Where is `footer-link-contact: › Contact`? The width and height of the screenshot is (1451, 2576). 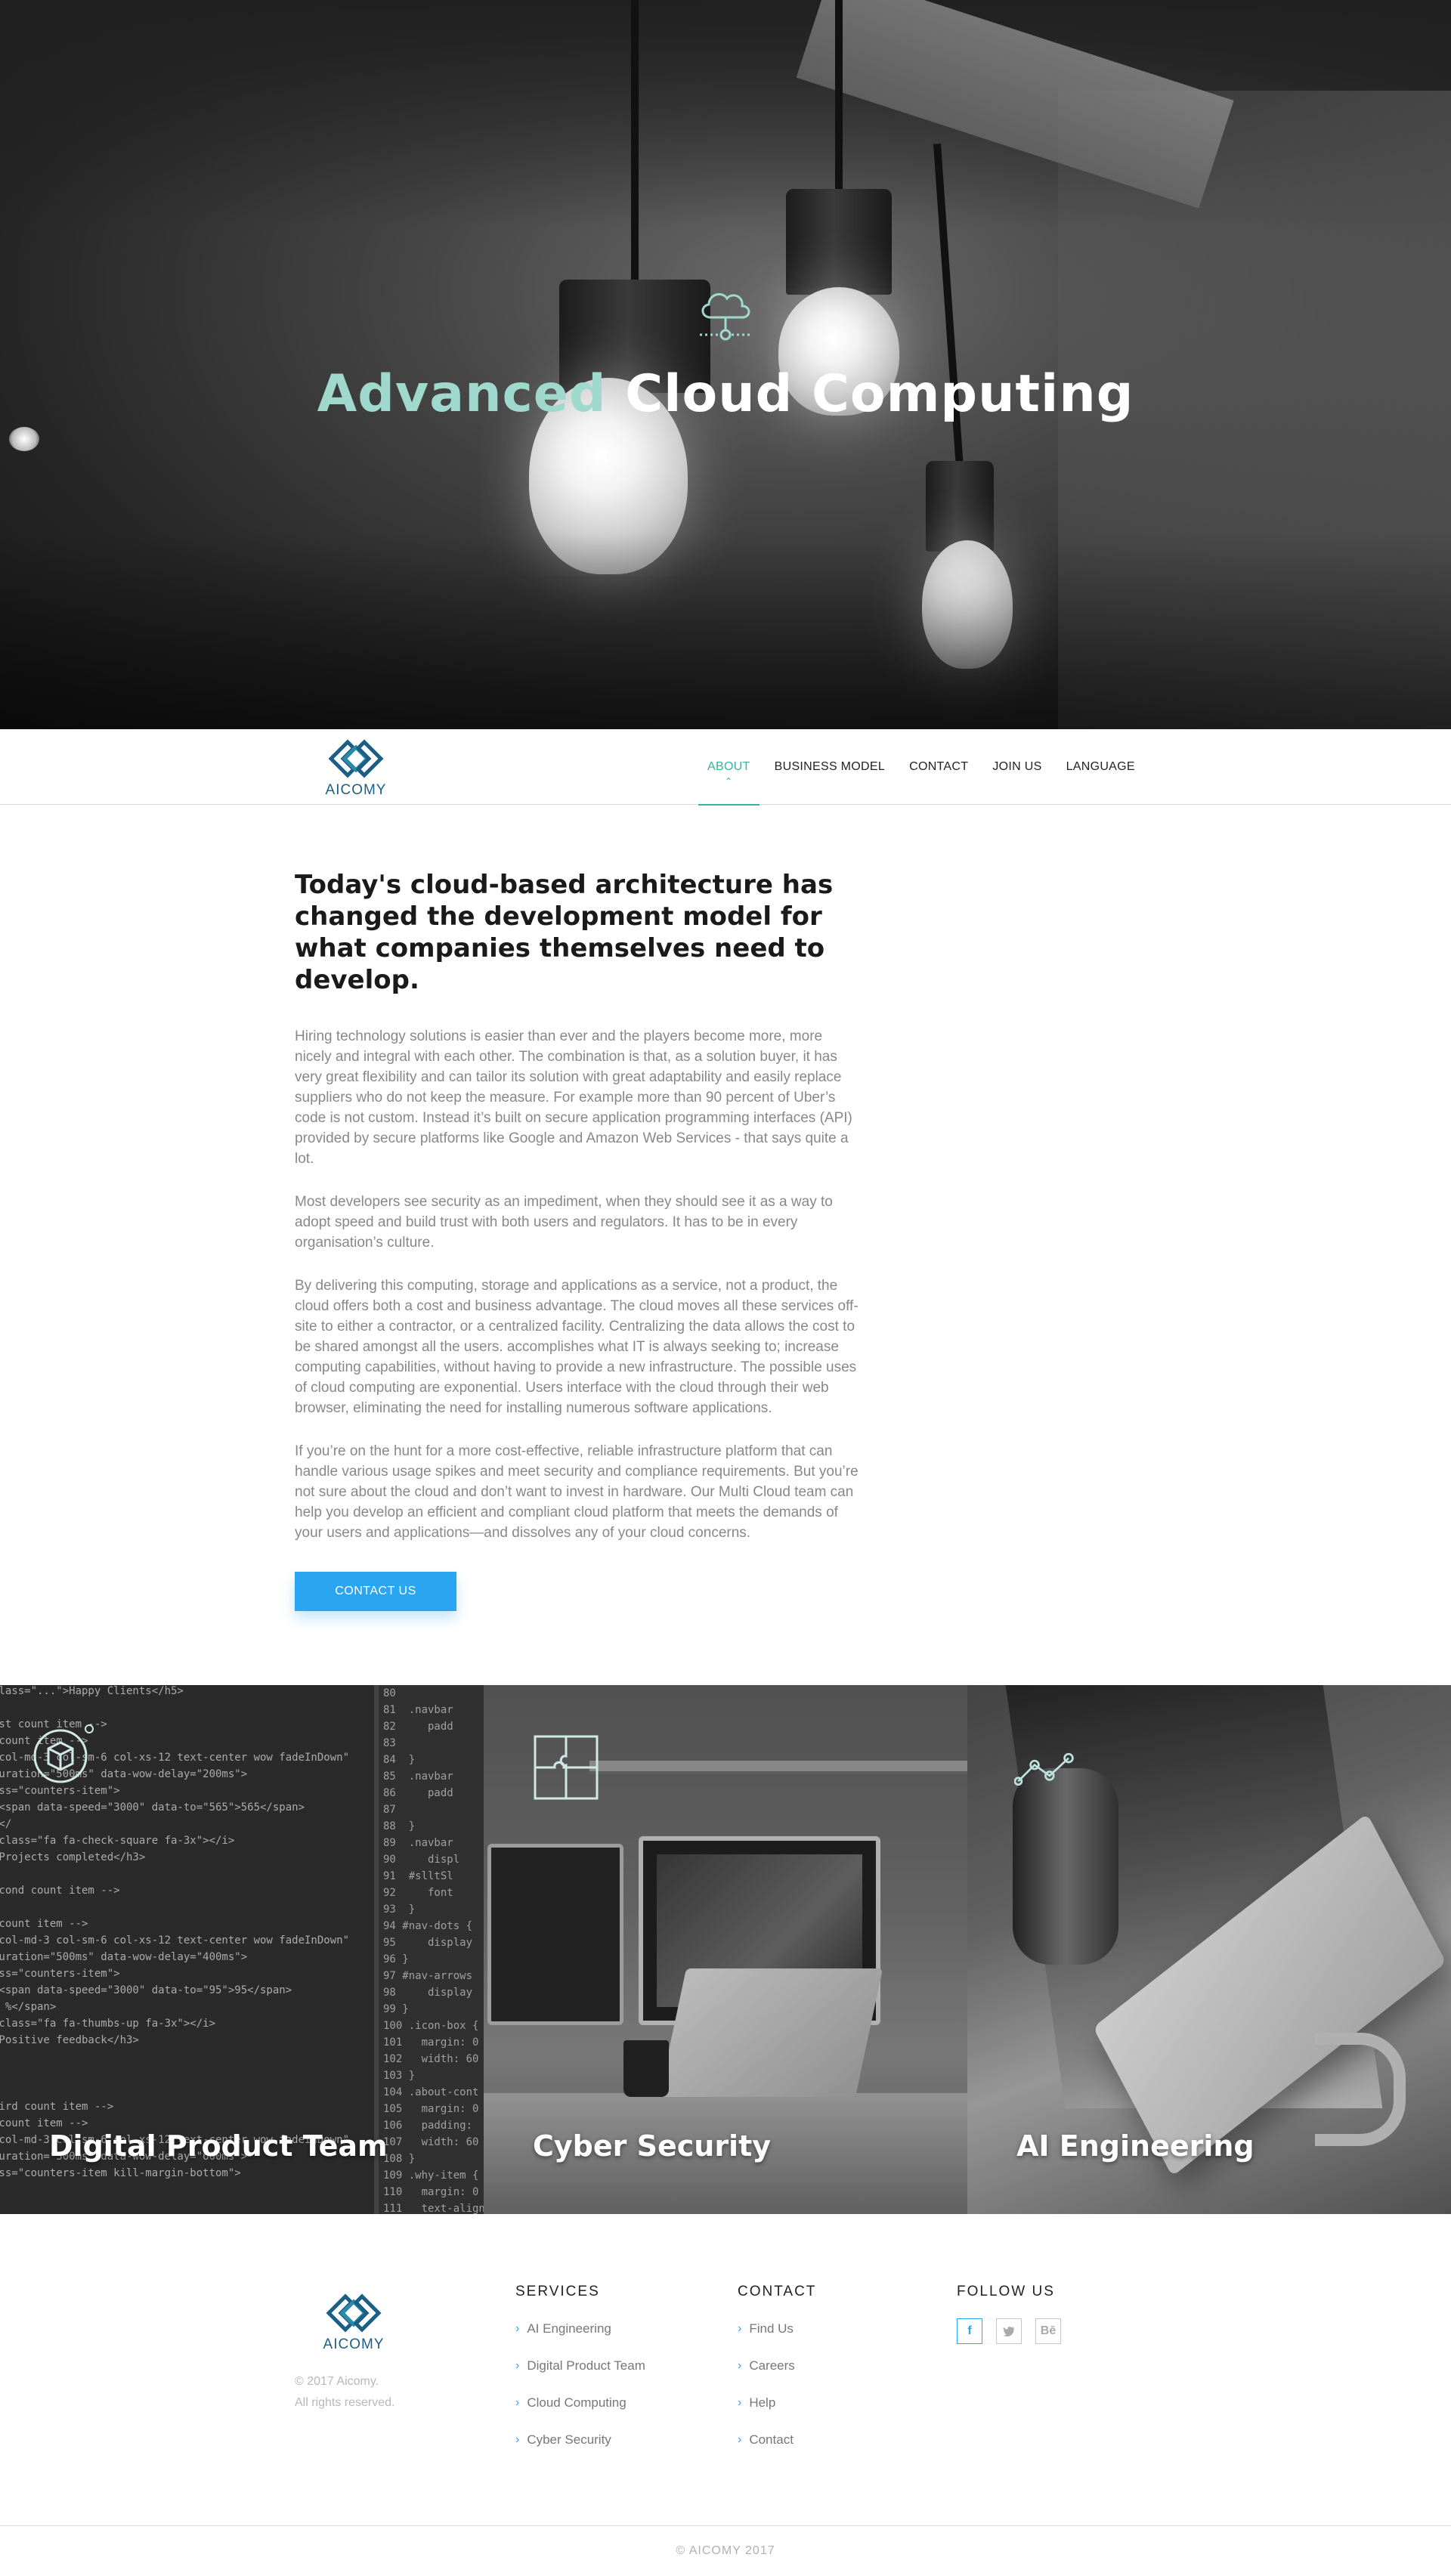
footer-link-contact: › Contact is located at coordinates (777, 2447).